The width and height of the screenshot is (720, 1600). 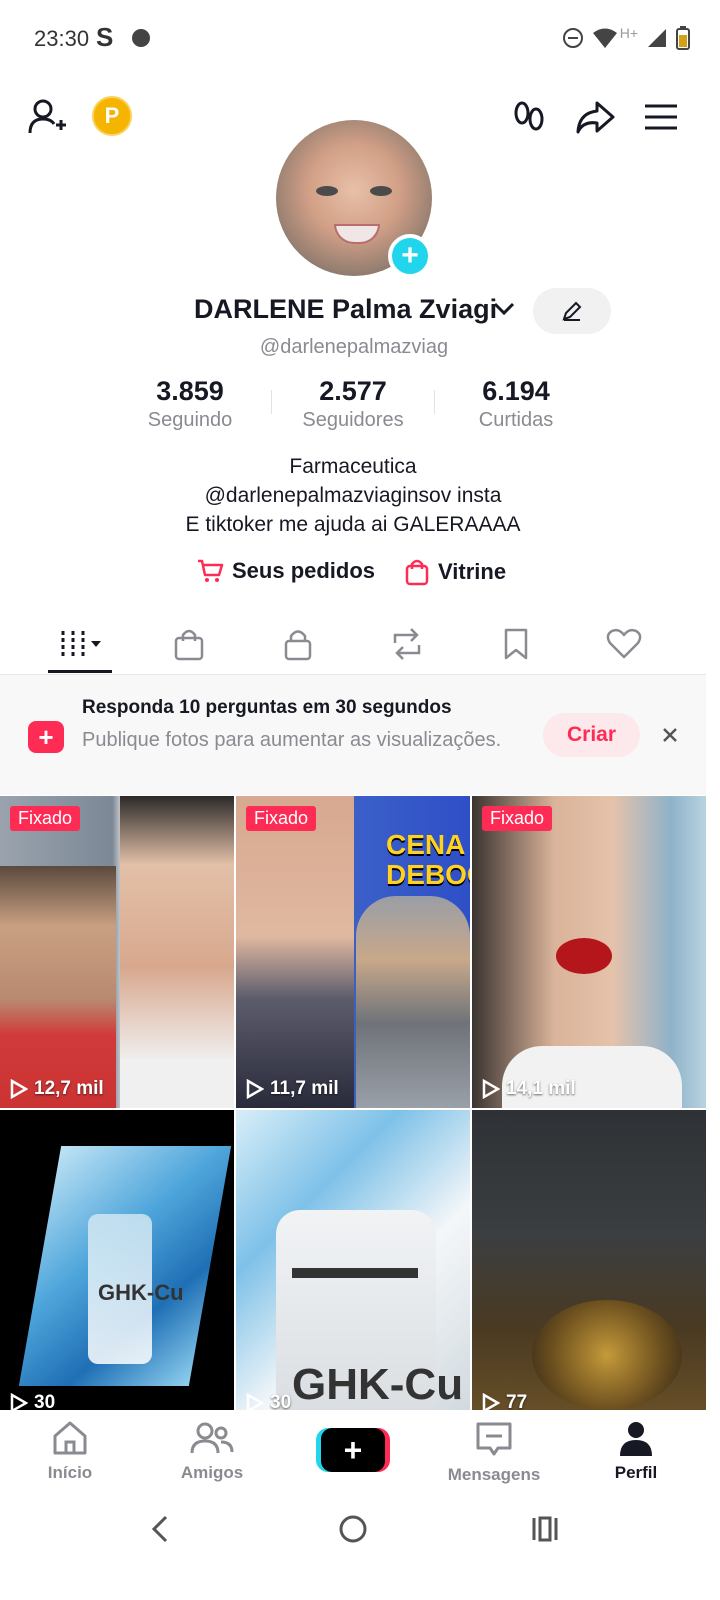 What do you see at coordinates (572, 38) in the screenshot?
I see `dnd-icon` at bounding box center [572, 38].